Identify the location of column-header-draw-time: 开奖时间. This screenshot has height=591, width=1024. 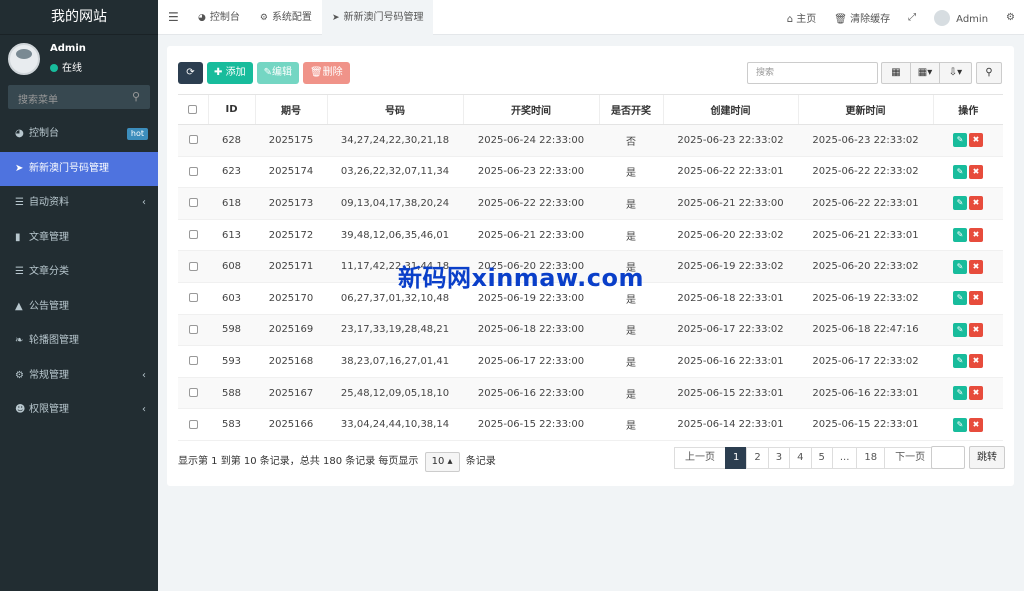
(530, 109).